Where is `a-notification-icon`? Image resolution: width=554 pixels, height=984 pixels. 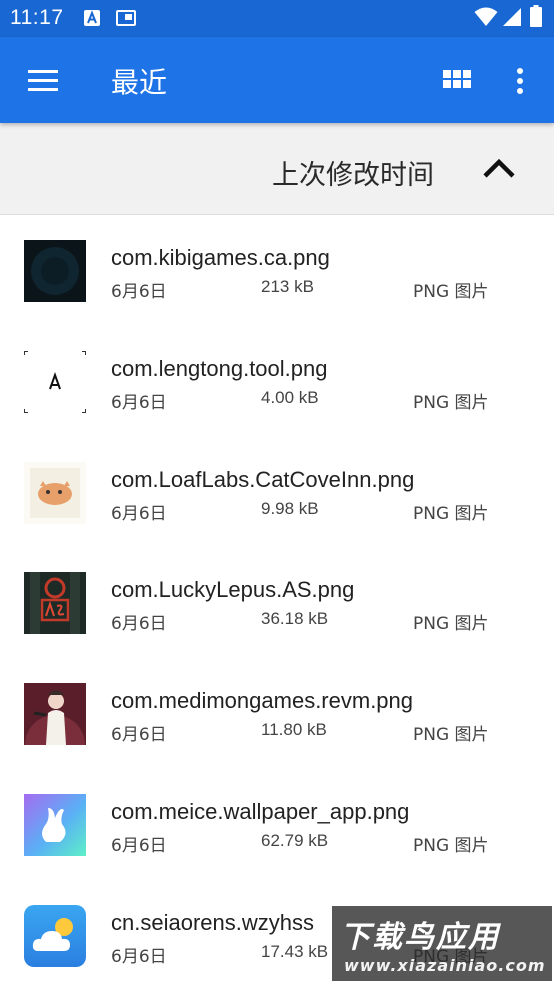
a-notification-icon is located at coordinates (92, 20).